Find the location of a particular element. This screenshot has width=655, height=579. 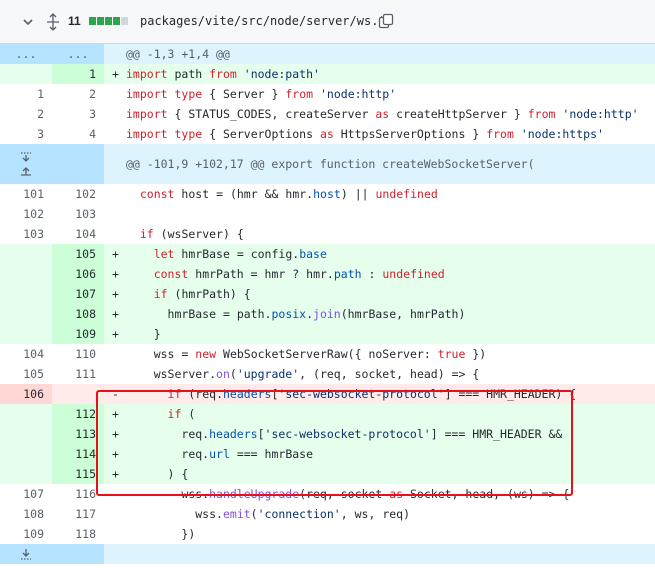

old-line-number: 108 is located at coordinates (26, 514).